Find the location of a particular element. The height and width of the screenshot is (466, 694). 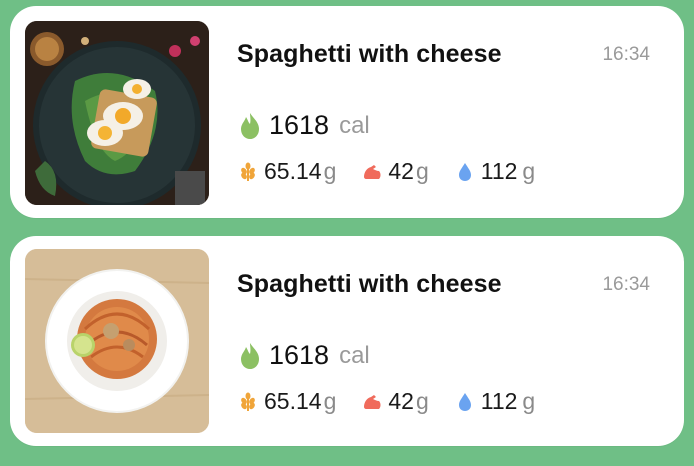

meal-photo-egg-toast is located at coordinates (117, 113).